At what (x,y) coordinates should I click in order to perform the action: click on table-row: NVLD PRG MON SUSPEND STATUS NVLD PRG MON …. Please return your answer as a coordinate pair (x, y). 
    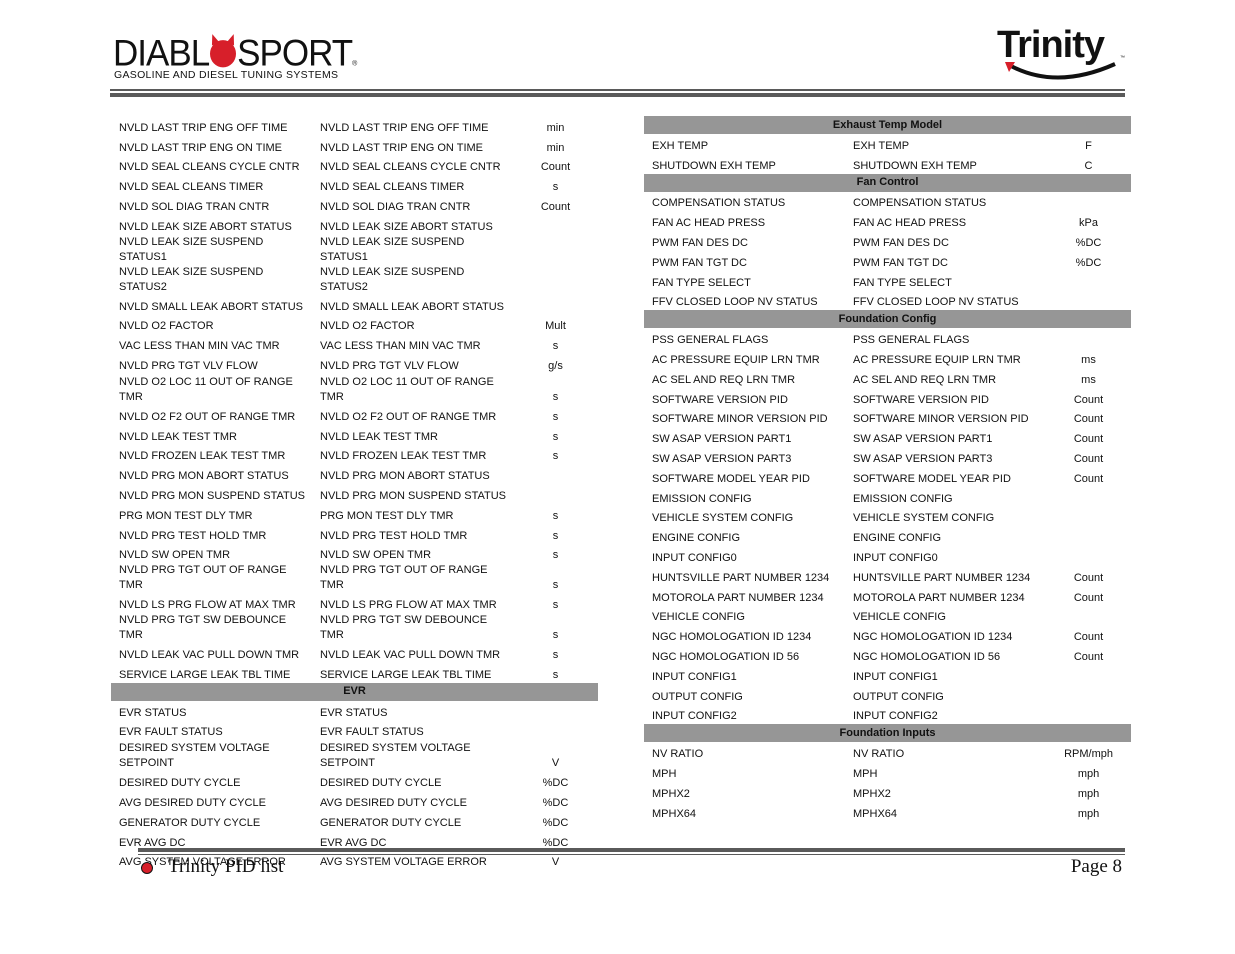
    Looking at the image, I should click on (354, 494).